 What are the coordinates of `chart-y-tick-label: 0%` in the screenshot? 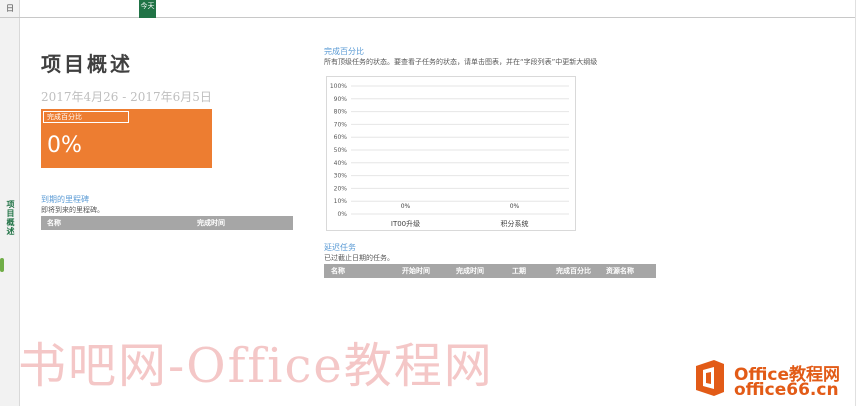 It's located at (342, 214).